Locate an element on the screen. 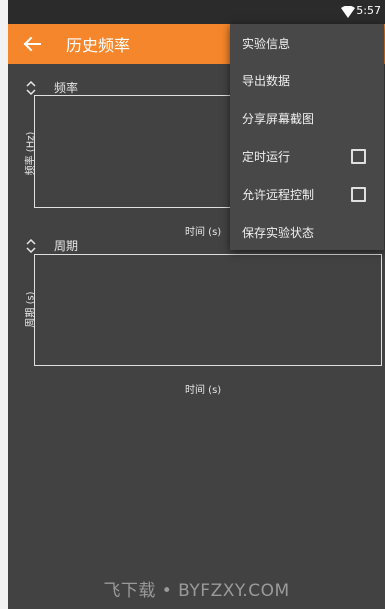 The image size is (385, 609). page-title: 历史频率 is located at coordinates (98, 45).